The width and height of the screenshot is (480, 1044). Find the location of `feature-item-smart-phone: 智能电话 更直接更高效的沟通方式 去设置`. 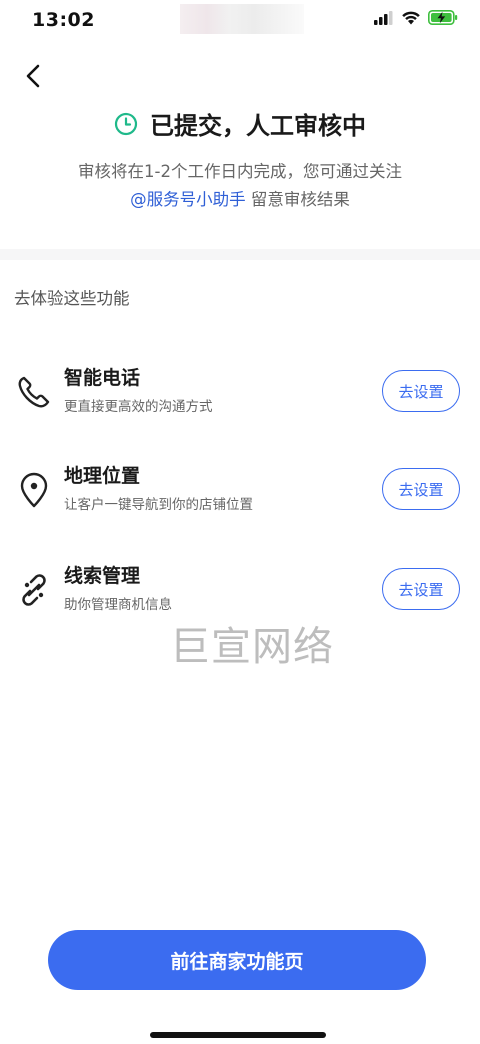

feature-item-smart-phone: 智能电话 更直接更高效的沟通方式 去设置 is located at coordinates (240, 392).